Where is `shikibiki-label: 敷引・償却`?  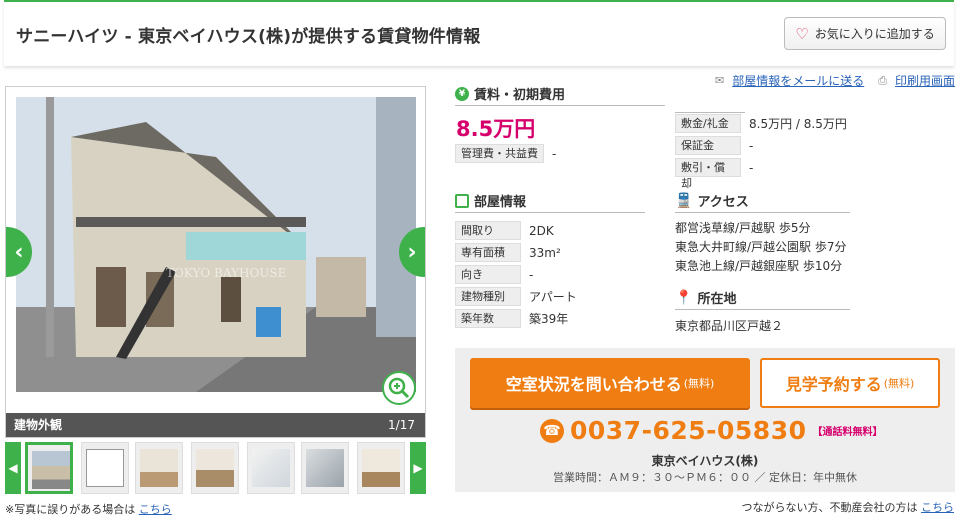
shikibiki-label: 敷引・償却 is located at coordinates (708, 174).